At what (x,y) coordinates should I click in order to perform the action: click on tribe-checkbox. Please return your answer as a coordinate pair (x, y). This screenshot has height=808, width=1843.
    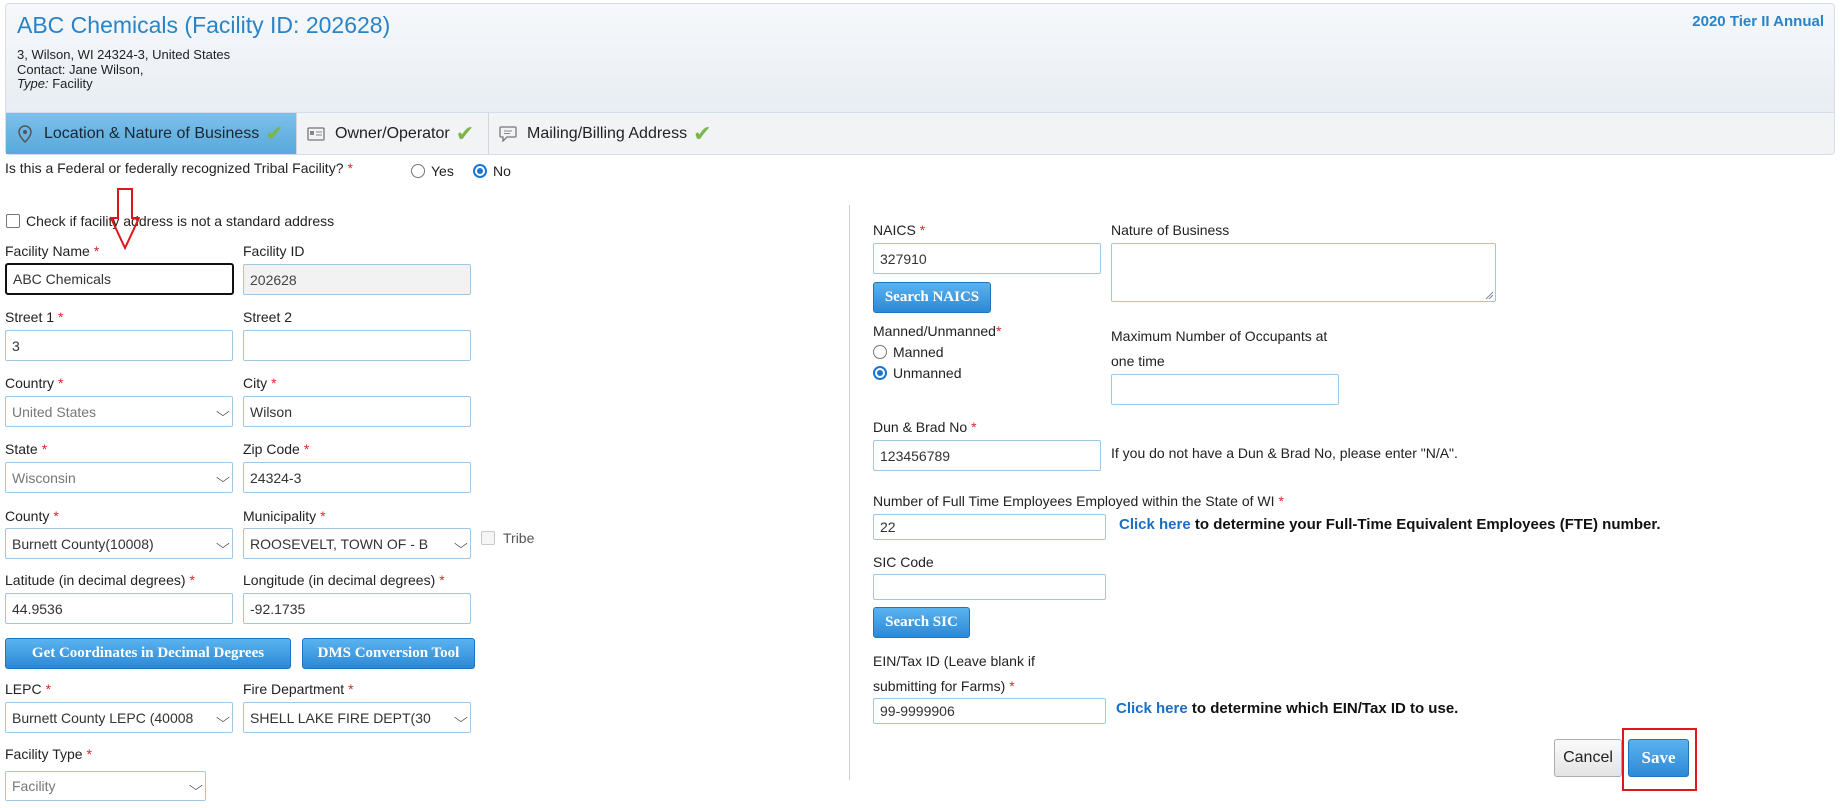
    Looking at the image, I should click on (488, 538).